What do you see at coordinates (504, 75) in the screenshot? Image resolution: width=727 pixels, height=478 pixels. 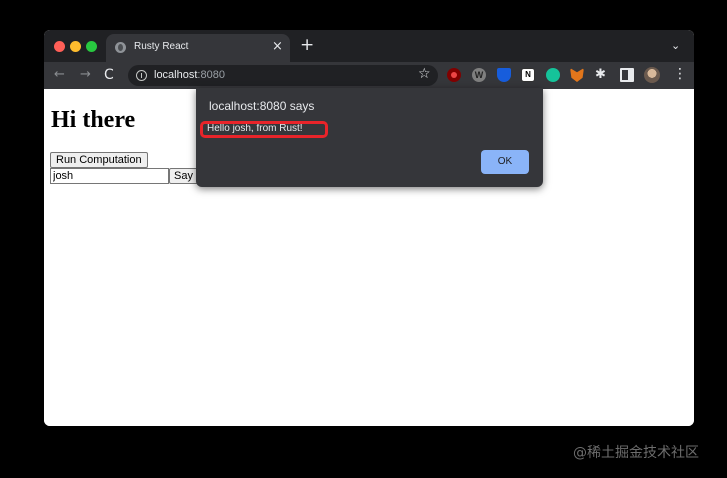 I see `bitwarden-extension-icon` at bounding box center [504, 75].